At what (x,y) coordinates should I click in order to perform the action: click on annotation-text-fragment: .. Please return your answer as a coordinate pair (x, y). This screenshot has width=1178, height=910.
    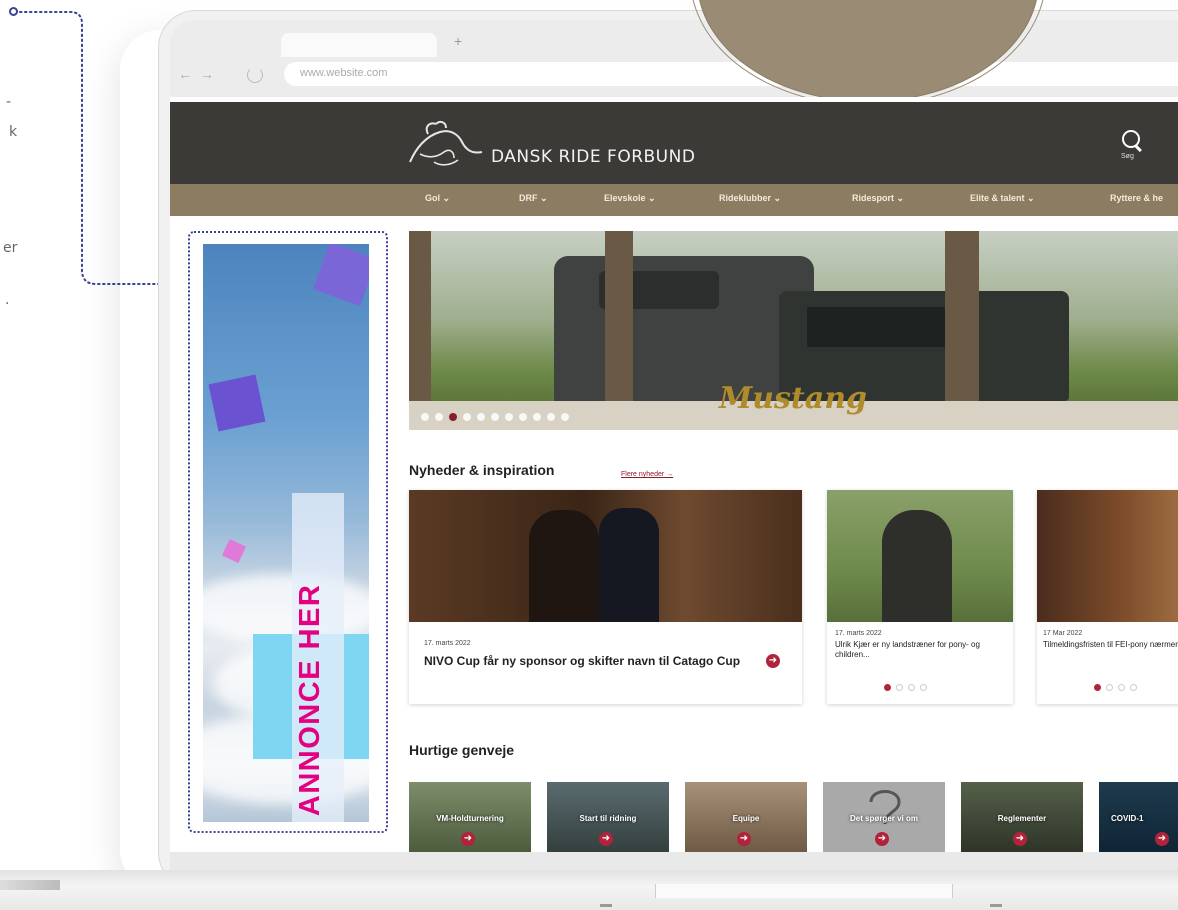
    Looking at the image, I should click on (7, 300).